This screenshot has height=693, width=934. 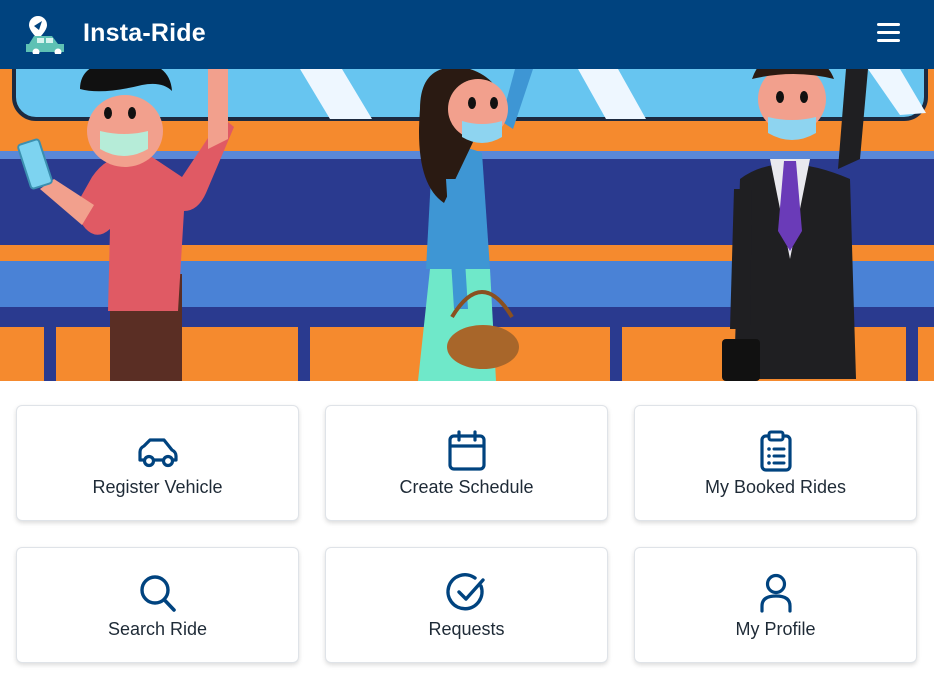 What do you see at coordinates (467, 34) in the screenshot?
I see `app-header: Insta-Ride` at bounding box center [467, 34].